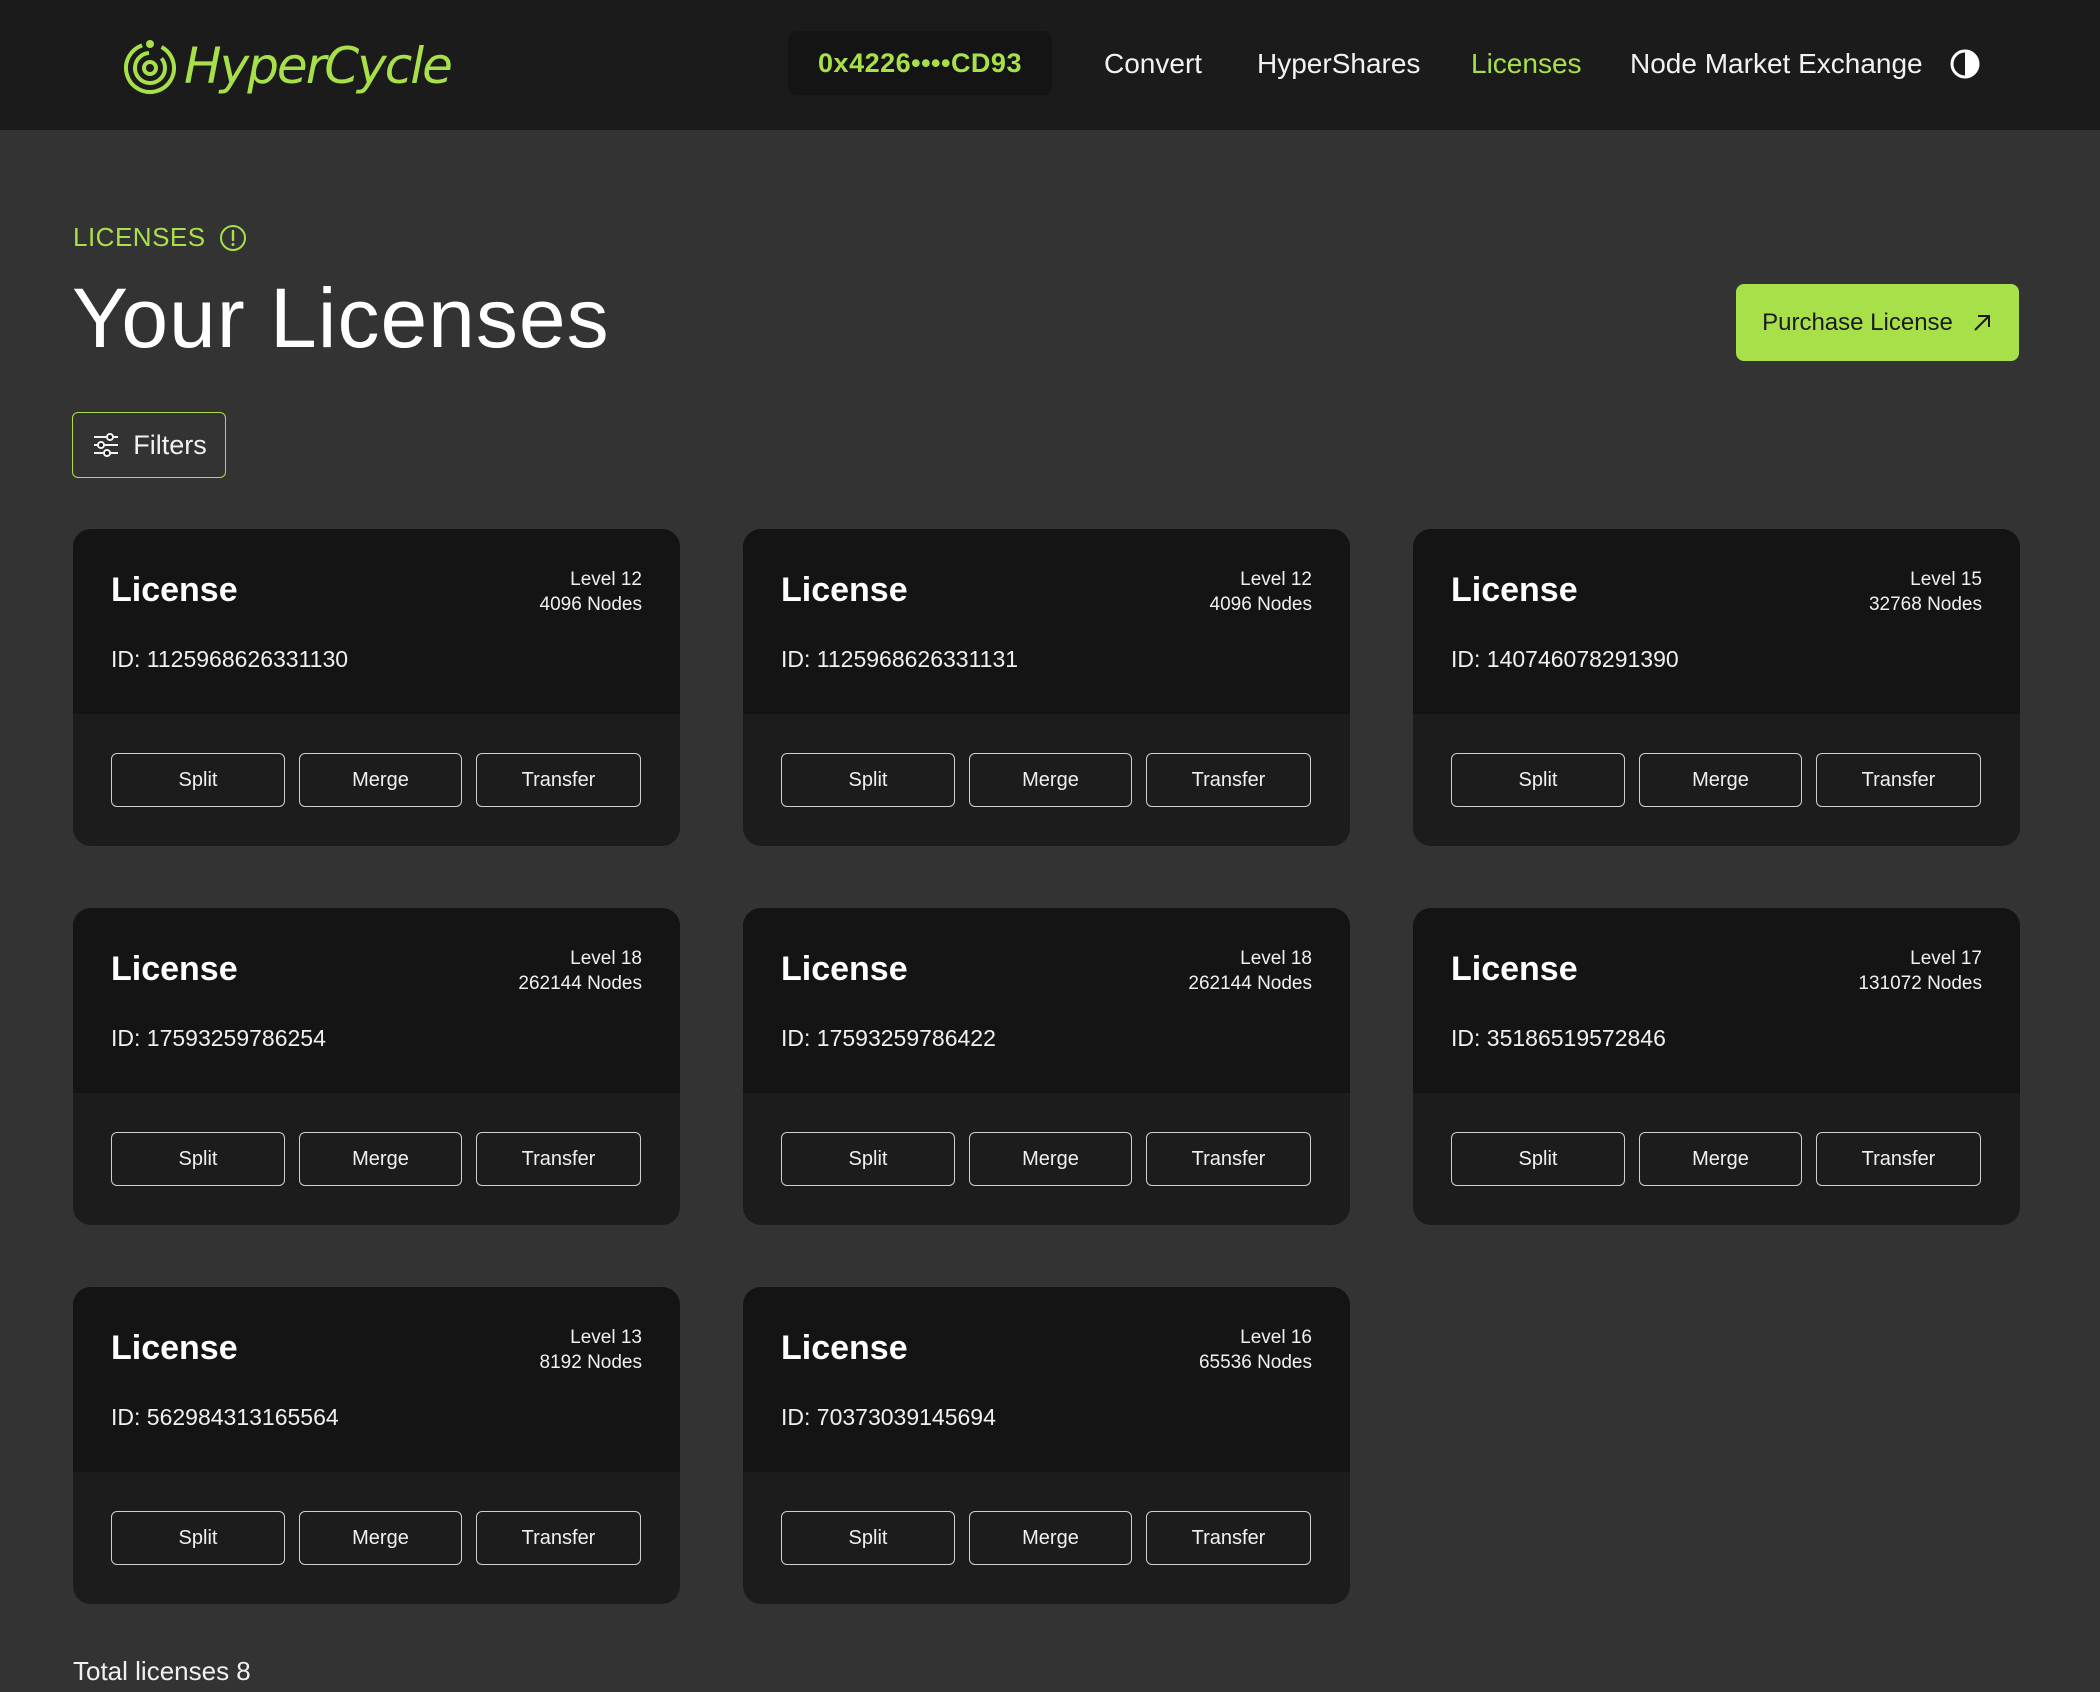 The image size is (2100, 1692). I want to click on page-title: Your Licenses, so click(341, 318).